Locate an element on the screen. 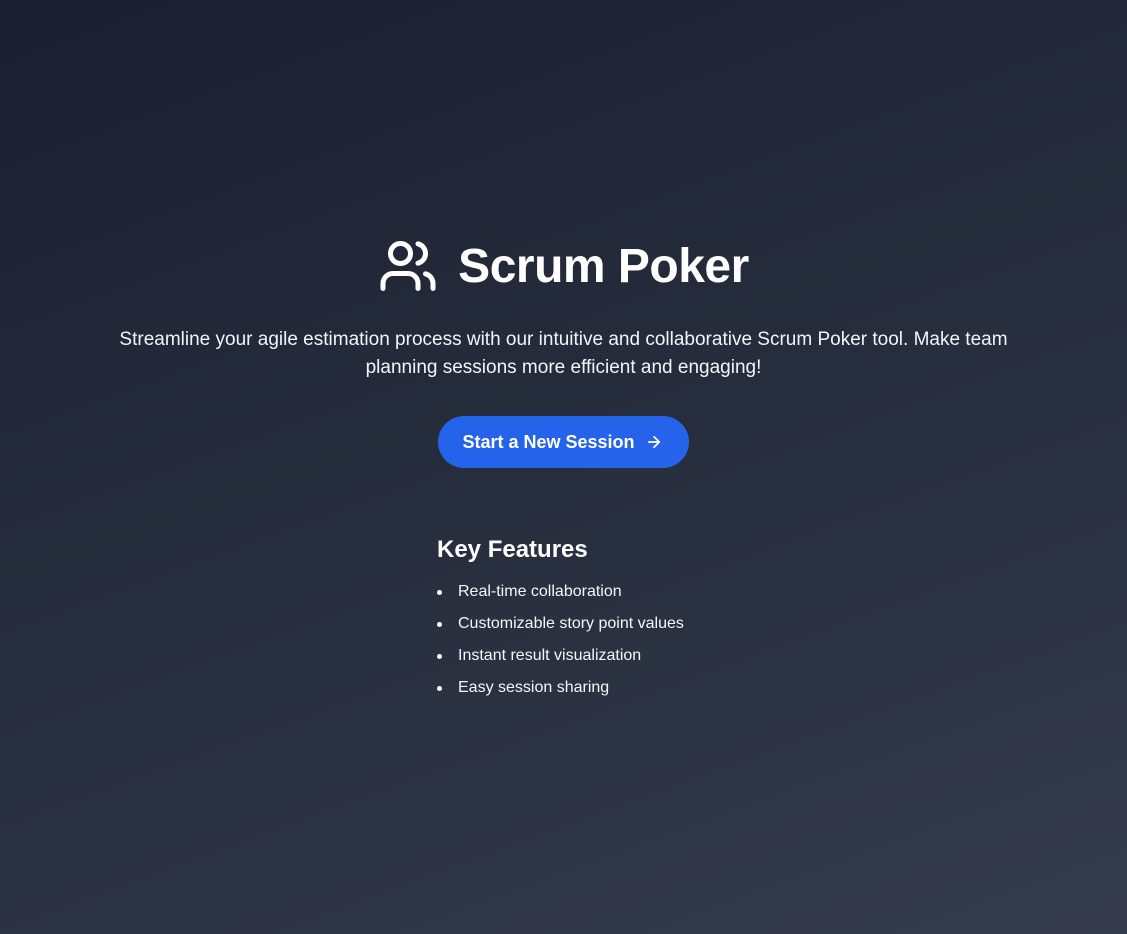 The height and width of the screenshot is (934, 1127). list-item: Instant result visualization is located at coordinates (637, 656).